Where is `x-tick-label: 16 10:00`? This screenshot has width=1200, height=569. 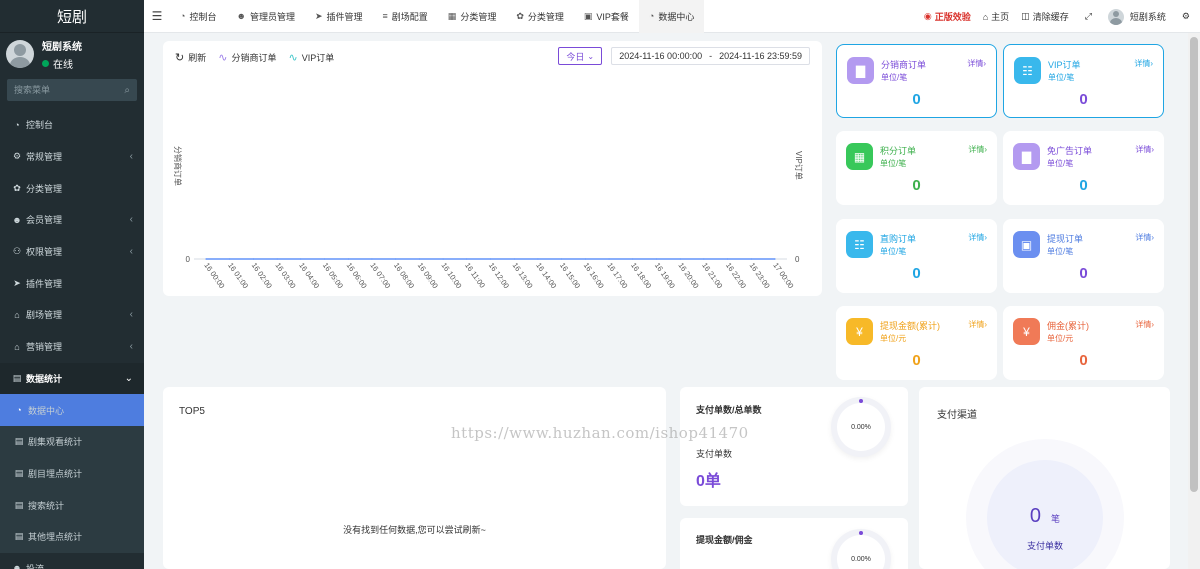 x-tick-label: 16 10:00 is located at coordinates (451, 275).